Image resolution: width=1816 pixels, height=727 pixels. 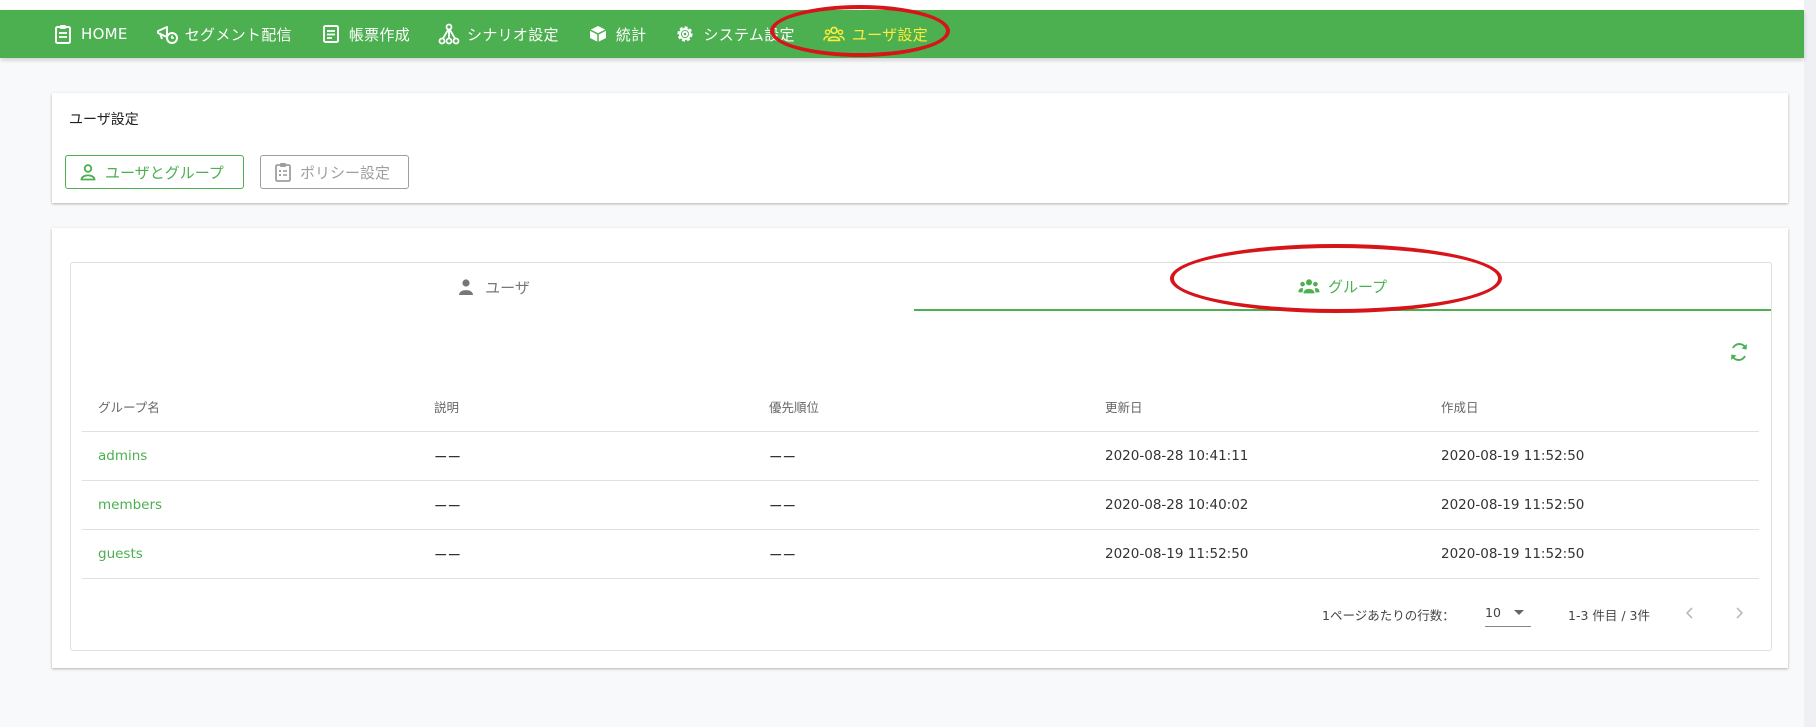 I want to click on table-header-row: グループ名 説明 優先順位 更新日 作成日, so click(x=920, y=407).